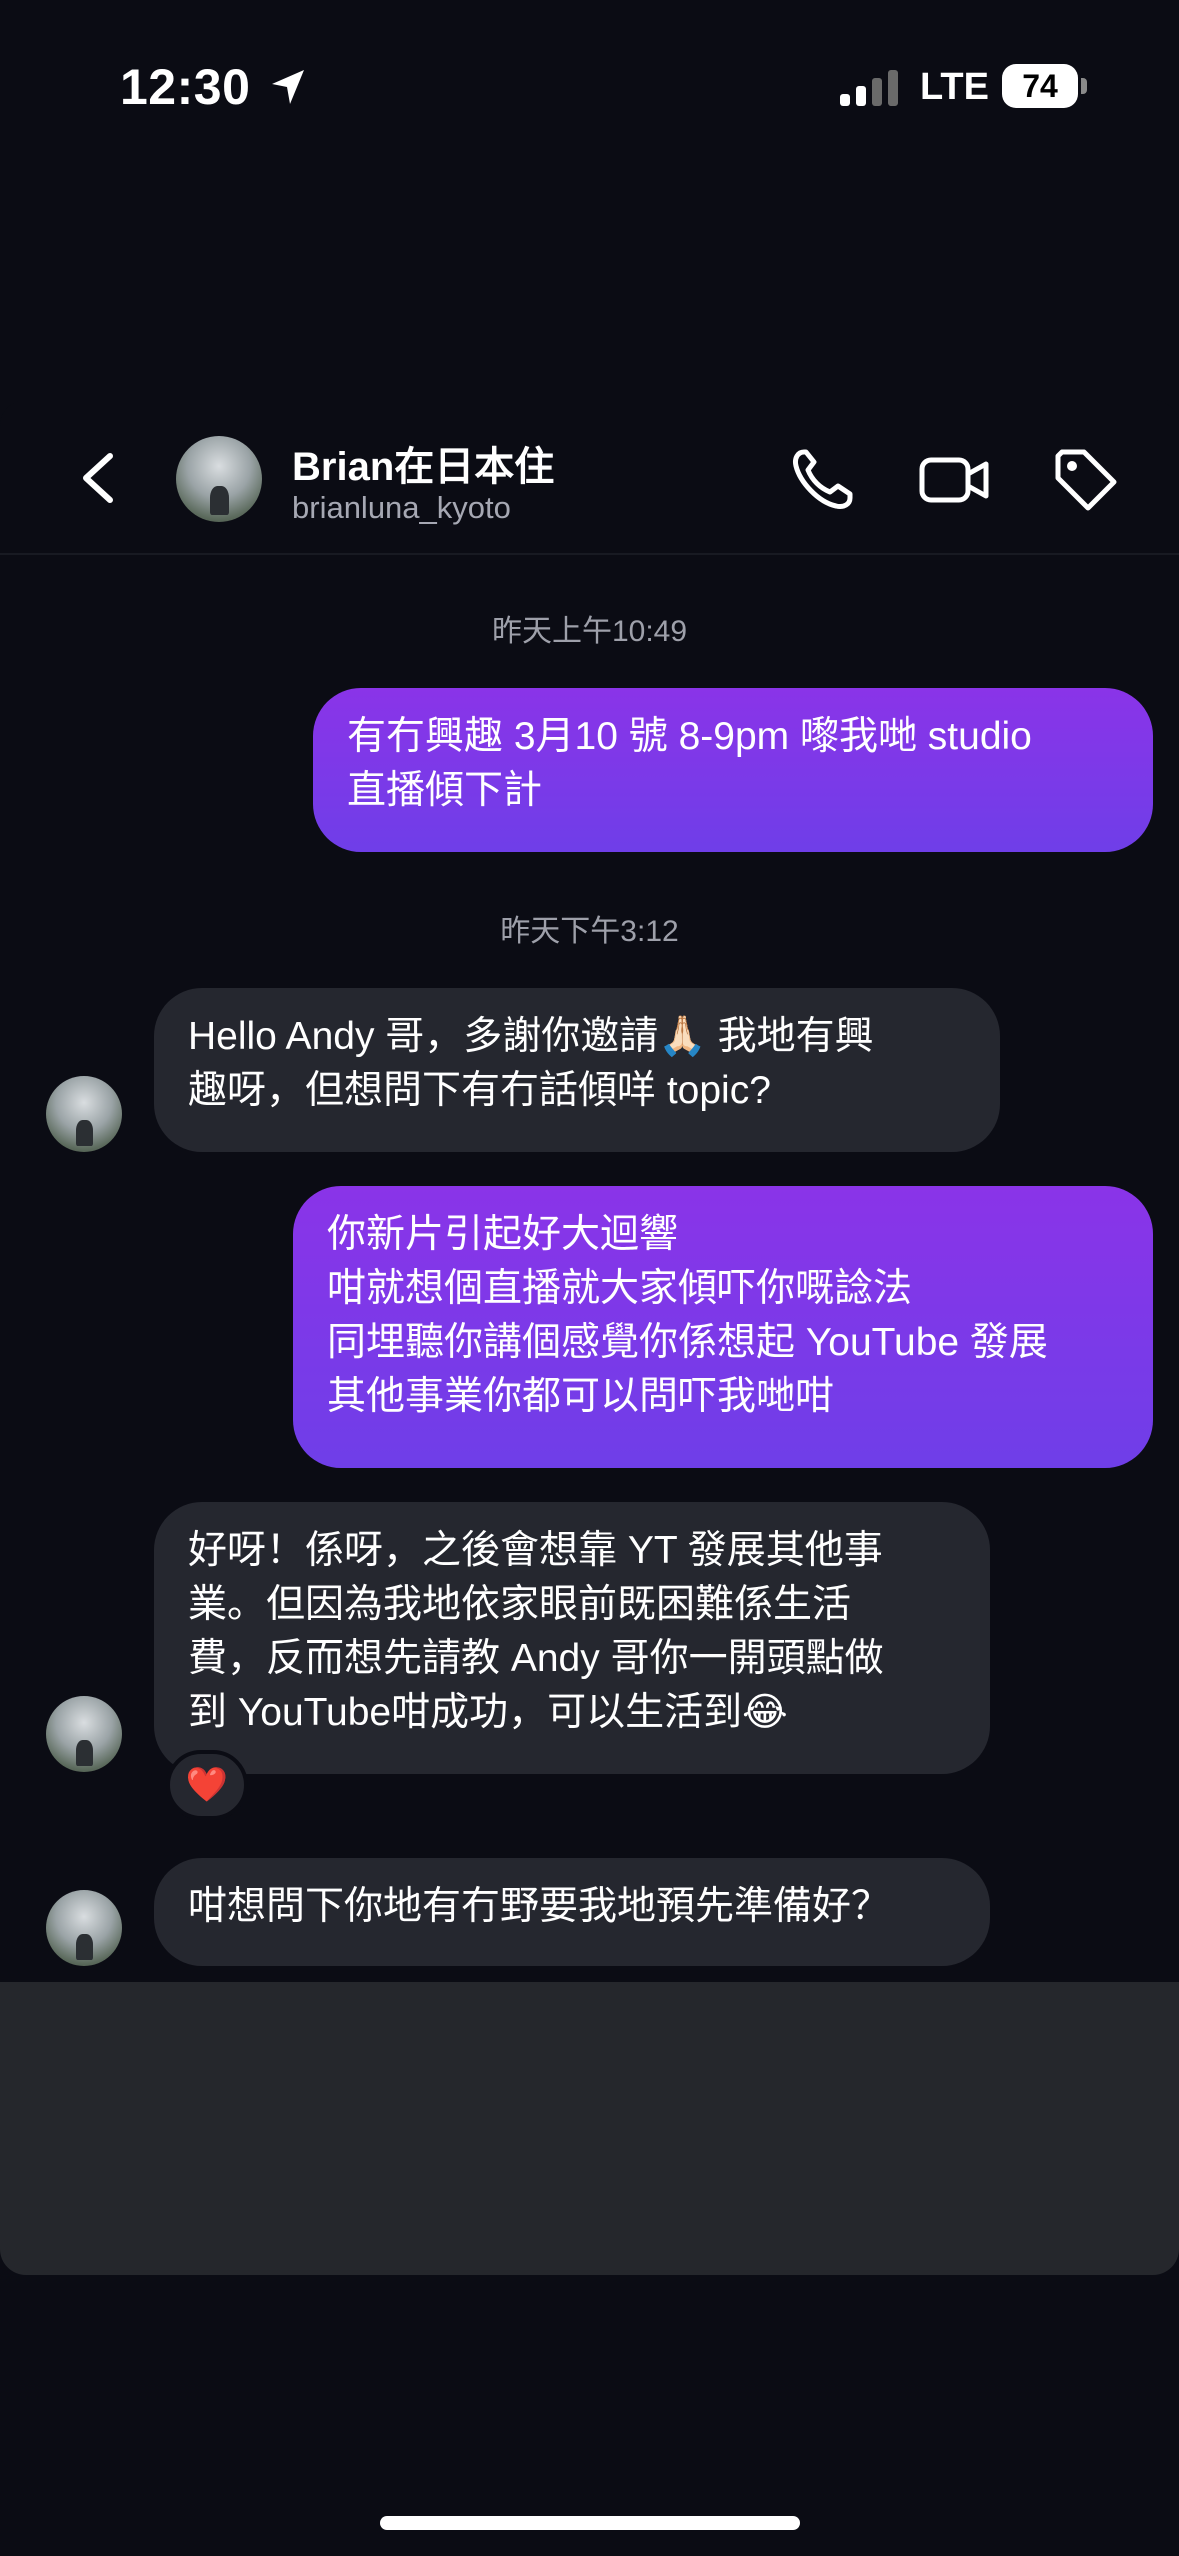  Describe the element at coordinates (869, 88) in the screenshot. I see `cellular-signal-icon` at that location.